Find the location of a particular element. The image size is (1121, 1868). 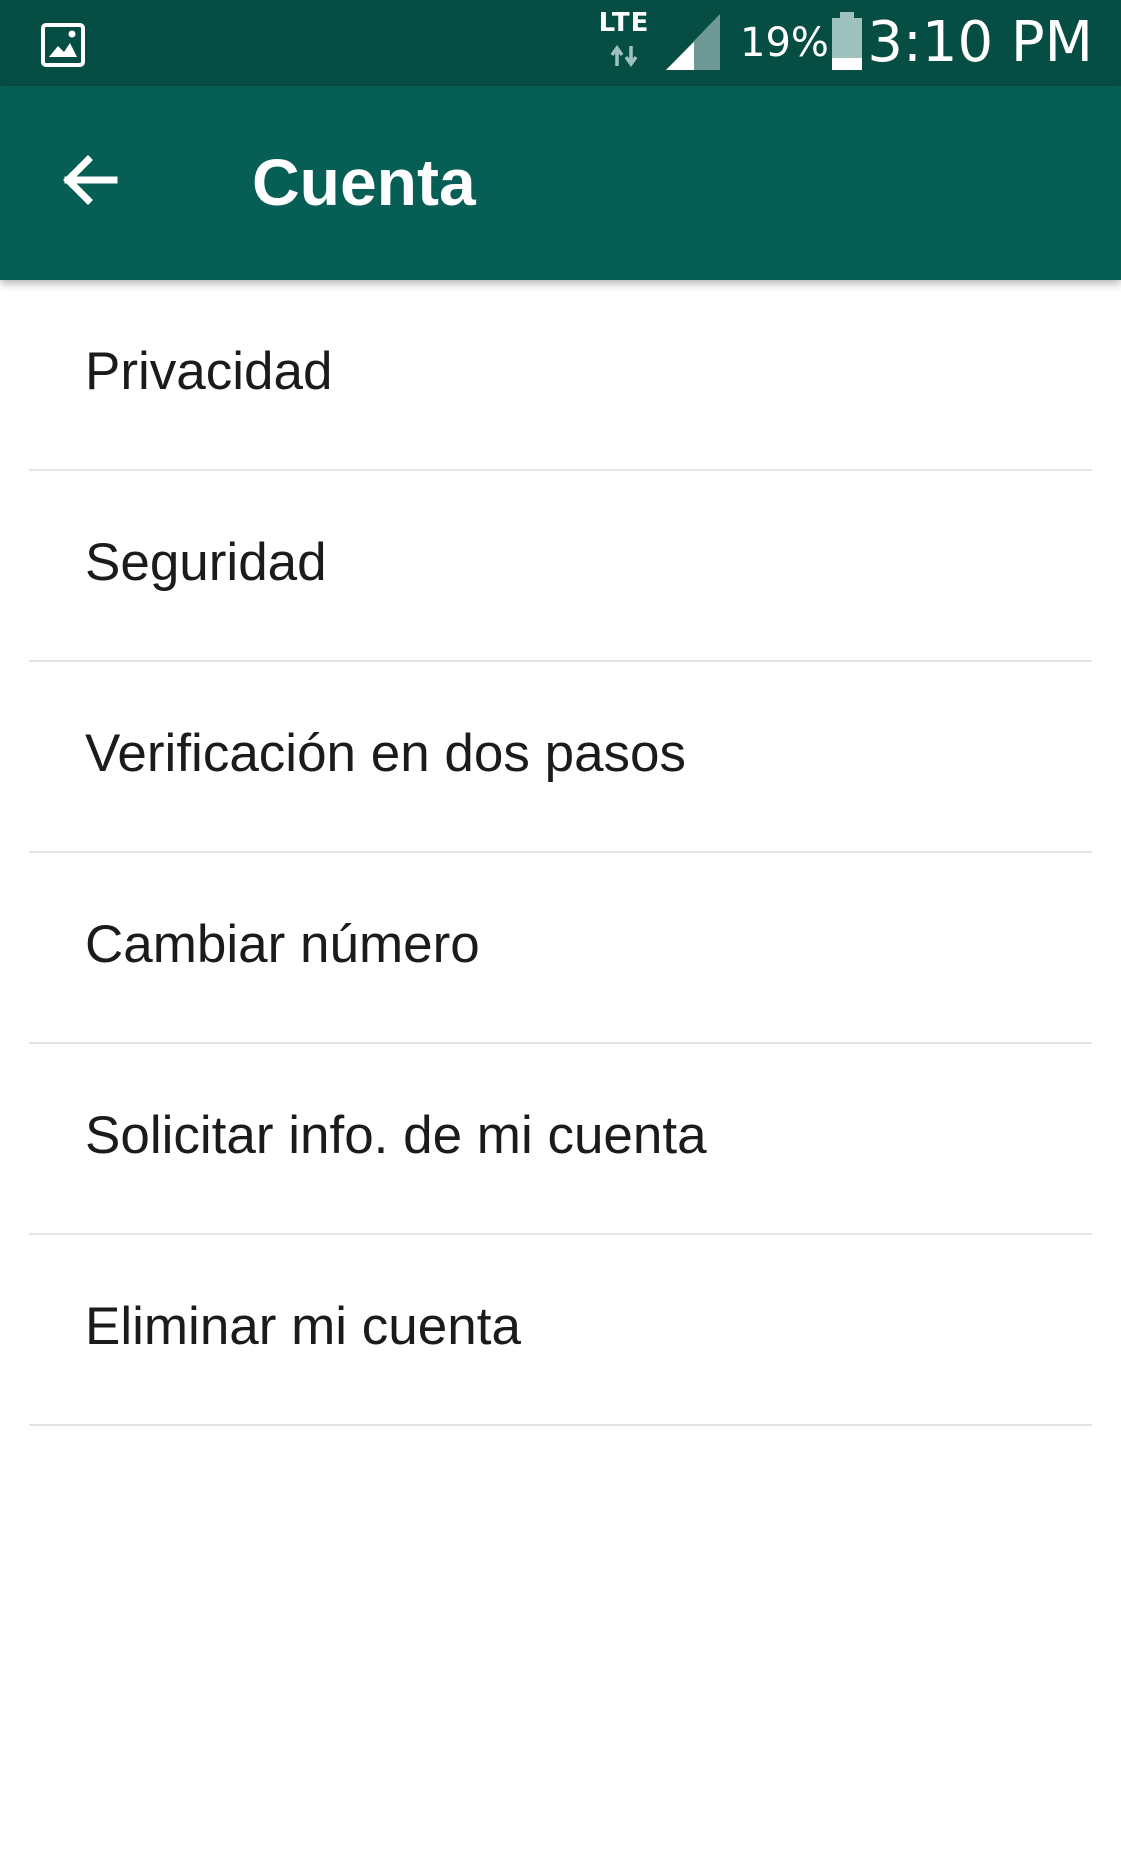

settings-item-label: Privacidad is located at coordinates (209, 371).